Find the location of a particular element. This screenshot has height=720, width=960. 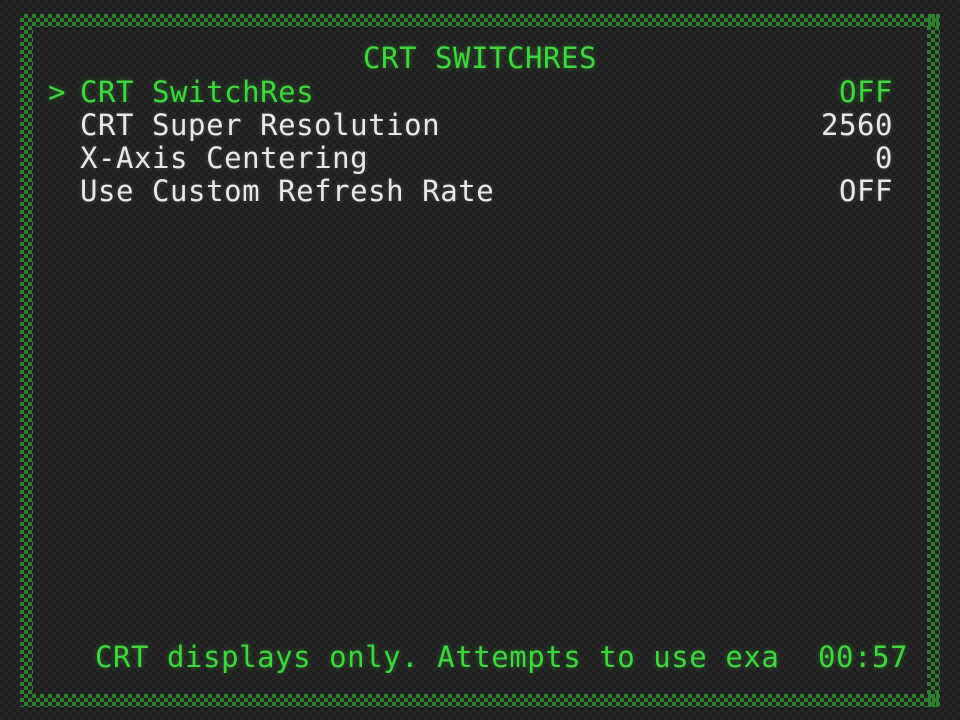

menu-row: CRT Super Resolution 2560 is located at coordinates (480, 127).